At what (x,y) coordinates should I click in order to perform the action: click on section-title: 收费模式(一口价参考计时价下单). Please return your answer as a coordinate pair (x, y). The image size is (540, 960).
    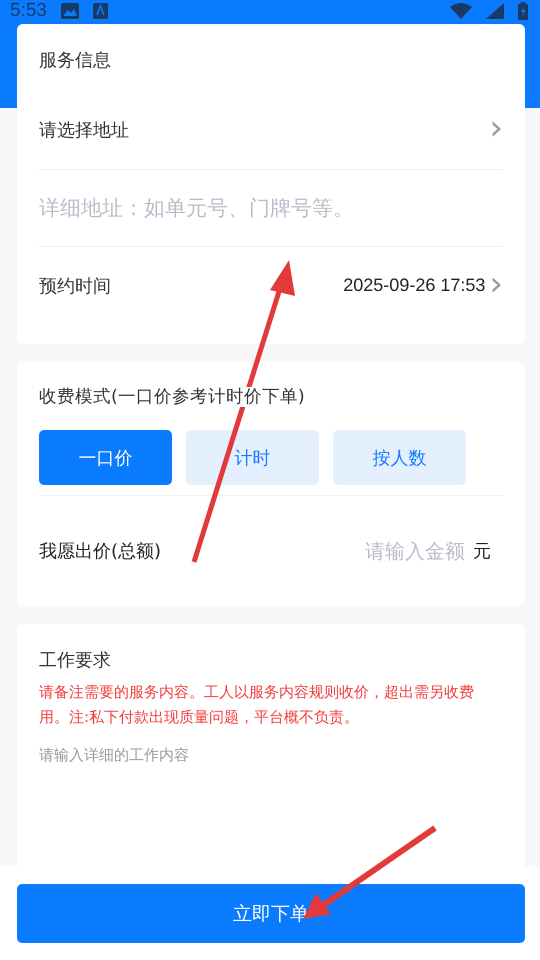
    Looking at the image, I should click on (172, 397).